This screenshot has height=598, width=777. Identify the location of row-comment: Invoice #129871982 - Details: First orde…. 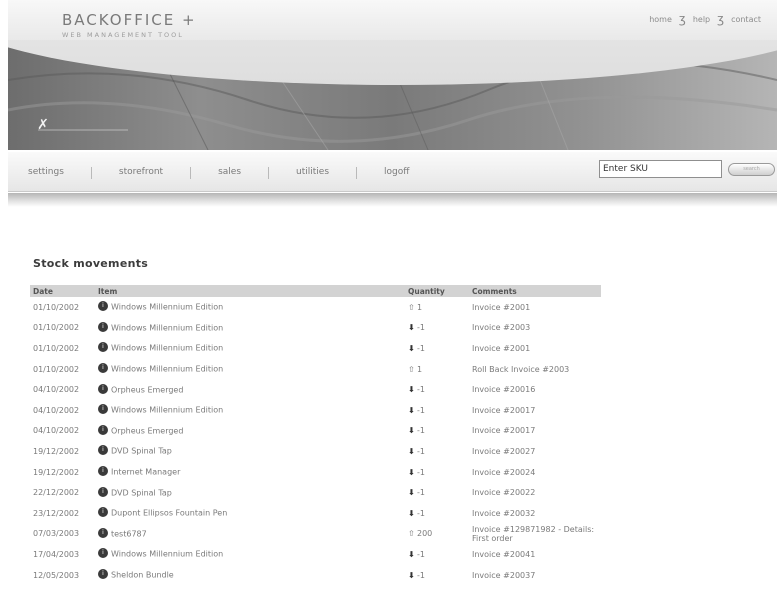
(533, 533).